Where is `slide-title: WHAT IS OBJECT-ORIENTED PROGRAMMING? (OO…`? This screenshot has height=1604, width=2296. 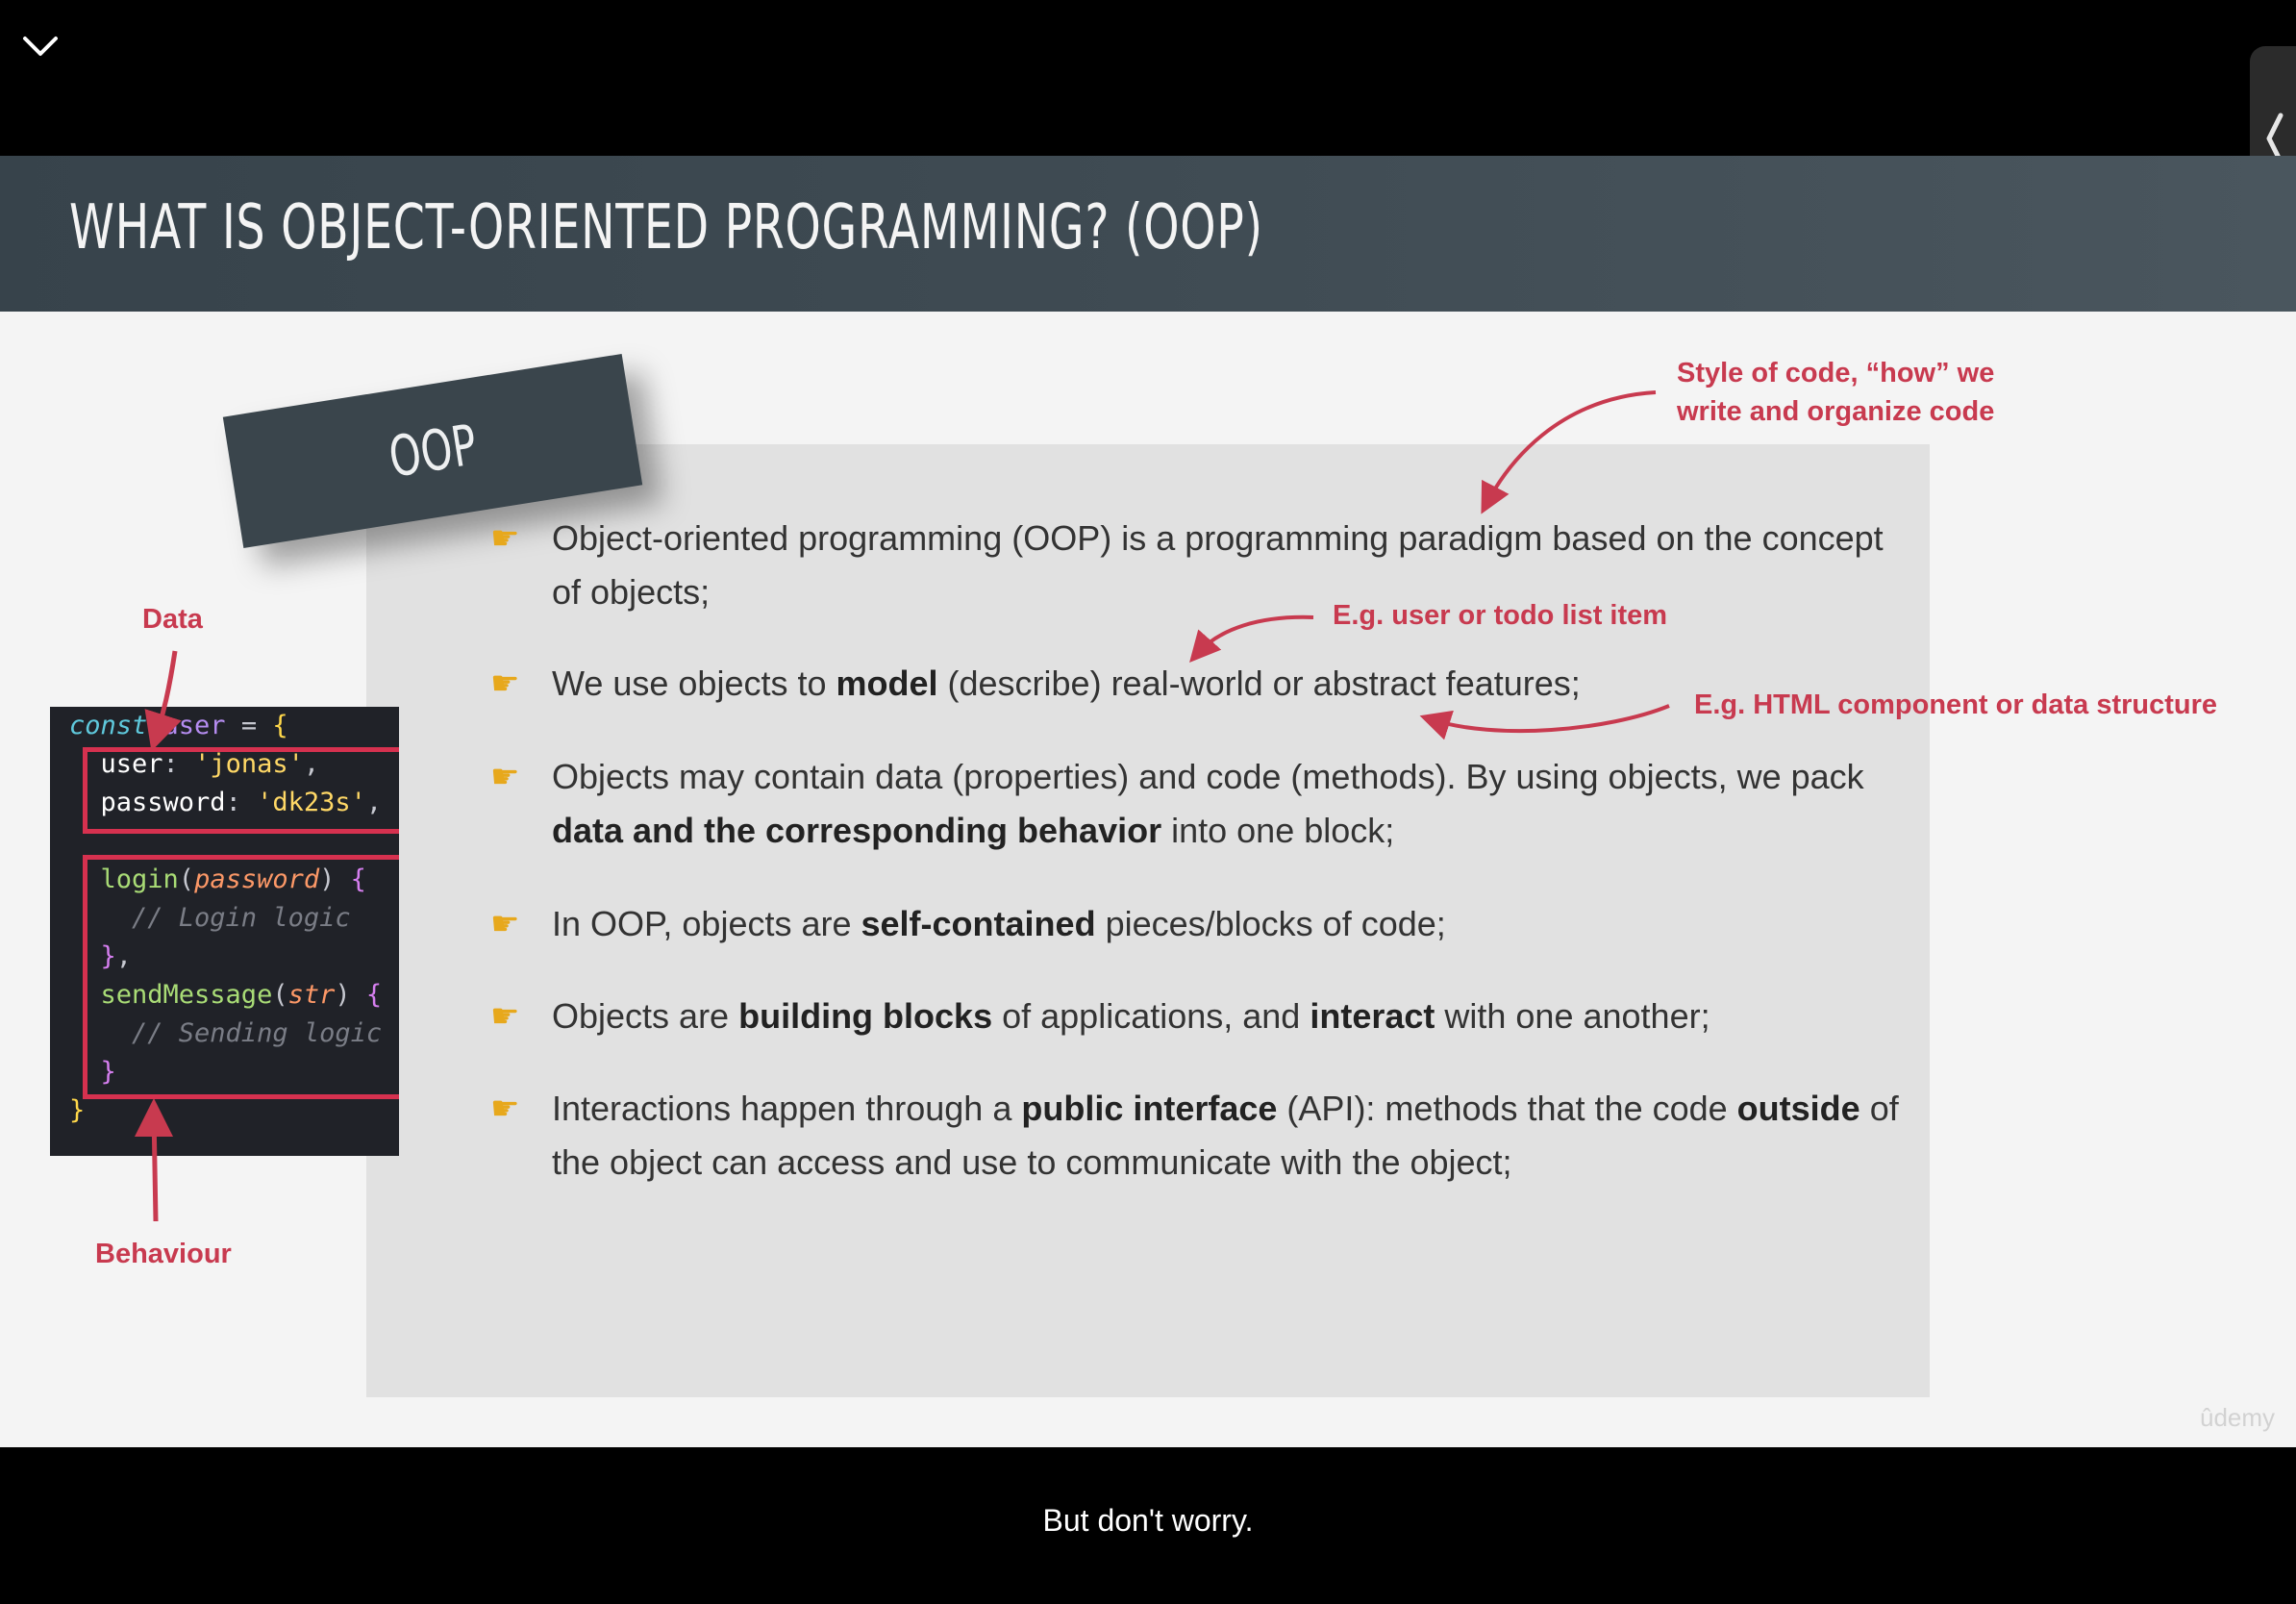
slide-title: WHAT IS OBJECT-ORIENTED PROGRAMMING? (OO… is located at coordinates (666, 227).